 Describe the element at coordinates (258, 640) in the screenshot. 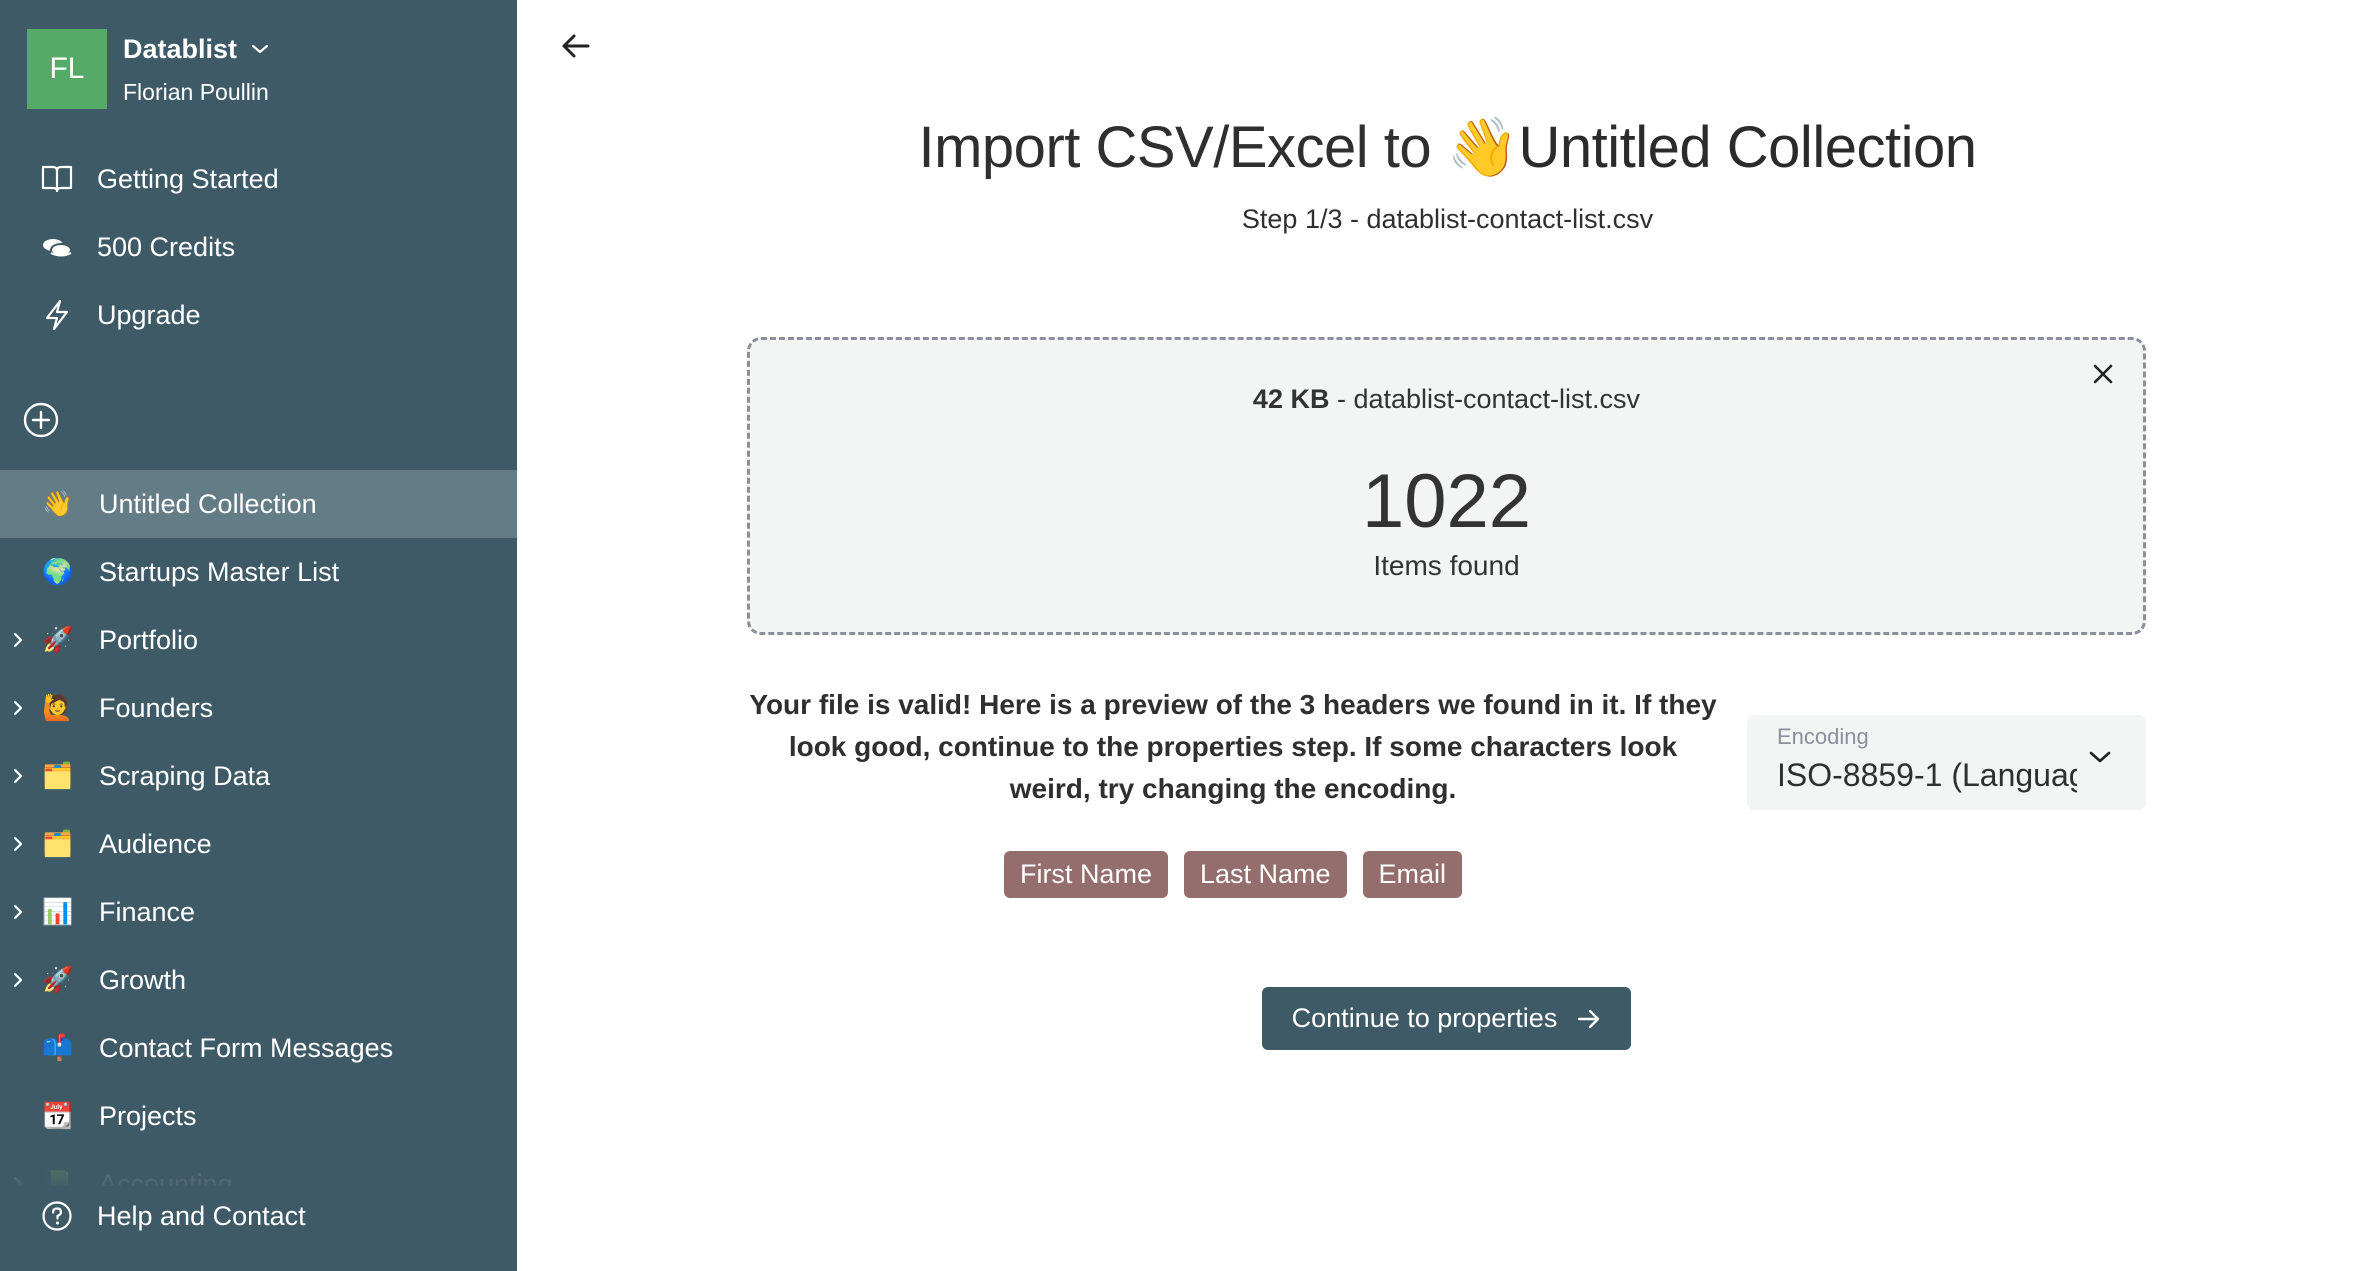

I see `collection-item: 🚀 Portfolio` at that location.